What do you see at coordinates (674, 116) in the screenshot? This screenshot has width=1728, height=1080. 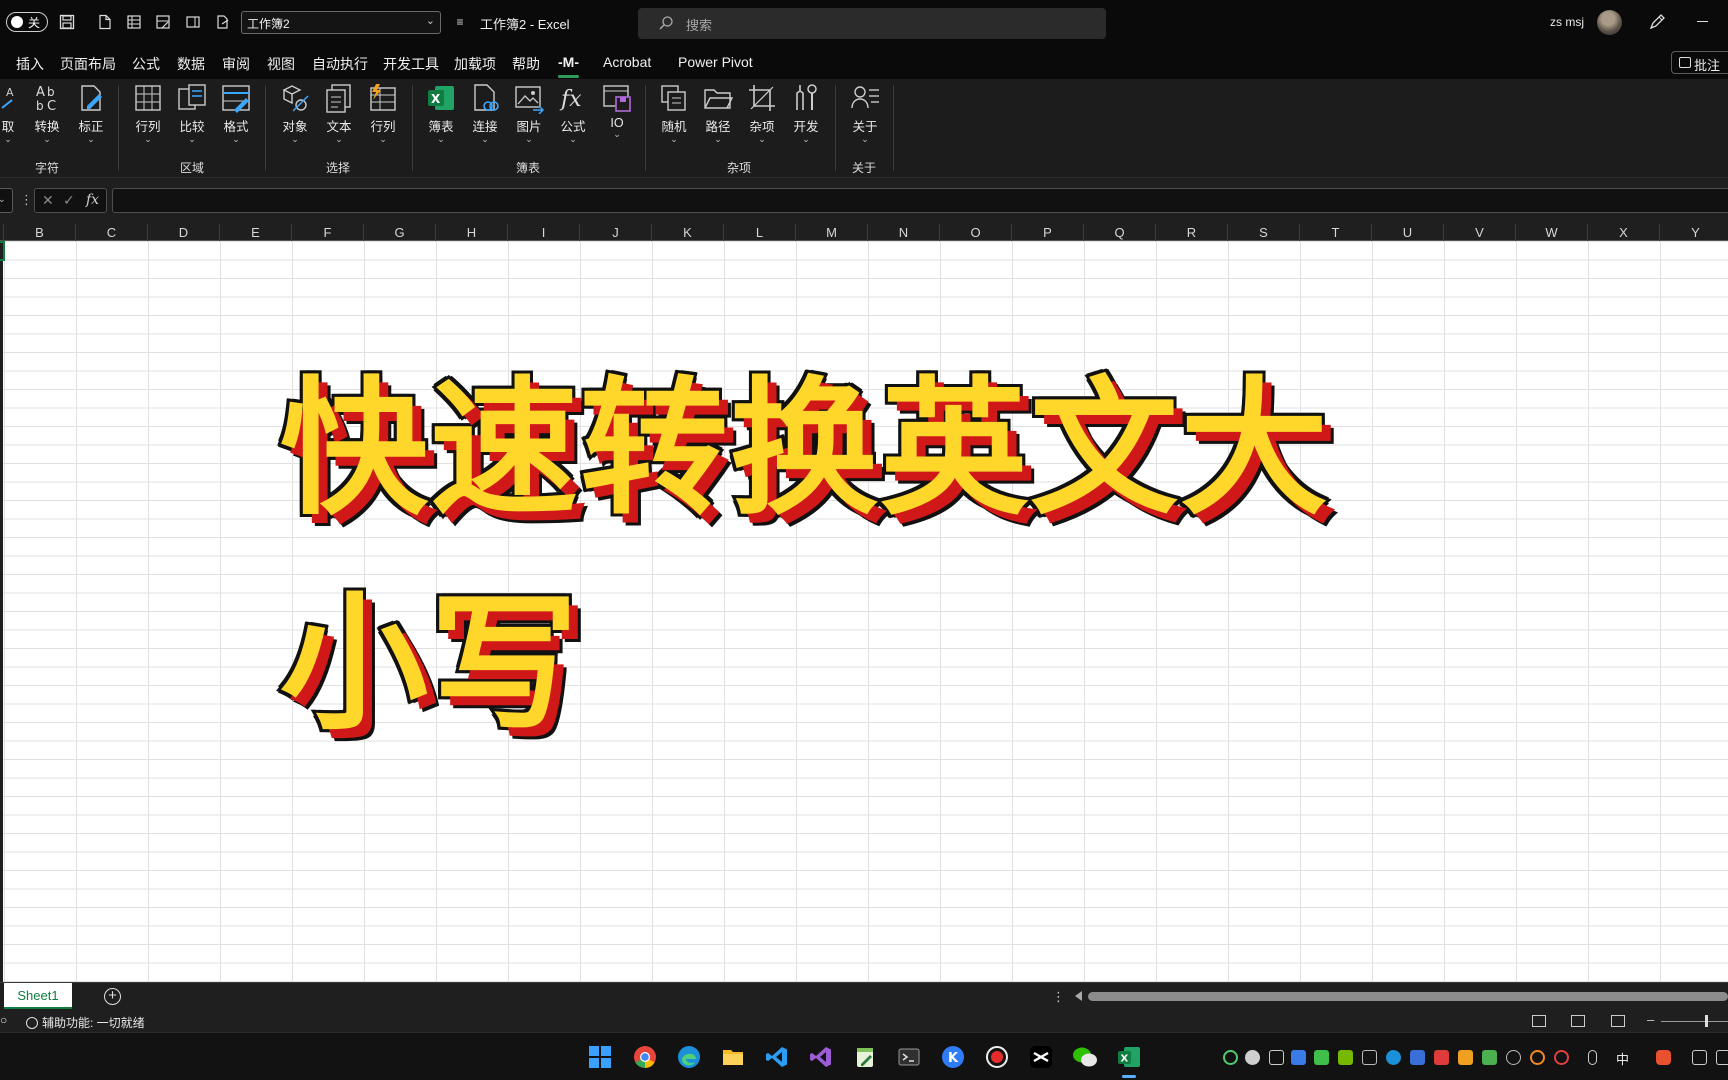 I see `ribbon-button-random: 随机 ⌄` at bounding box center [674, 116].